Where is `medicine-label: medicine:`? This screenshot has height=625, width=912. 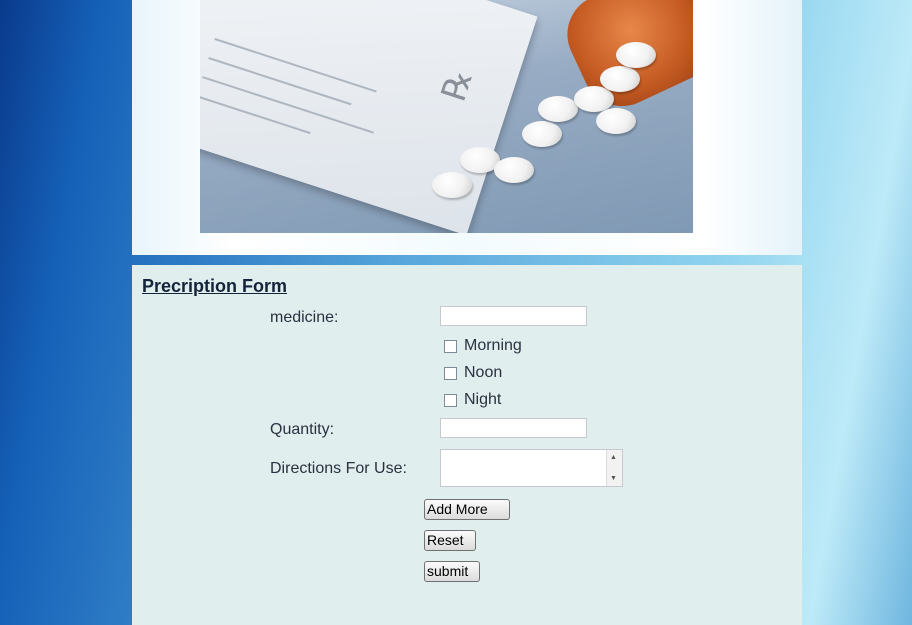 medicine-label: medicine: is located at coordinates (304, 317).